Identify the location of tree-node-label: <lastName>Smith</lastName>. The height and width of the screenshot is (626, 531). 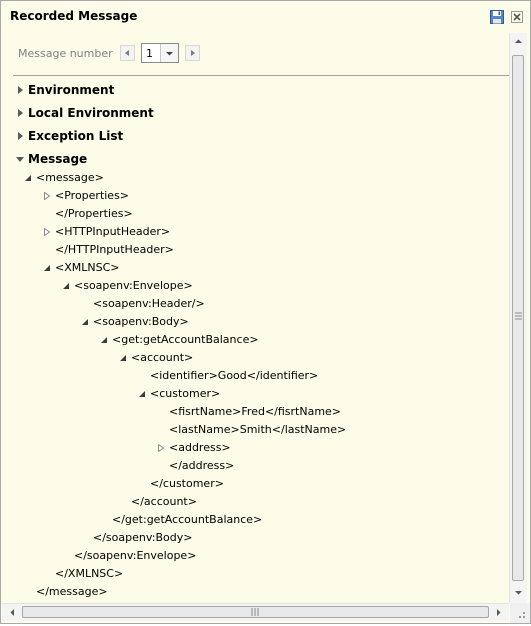
(258, 429).